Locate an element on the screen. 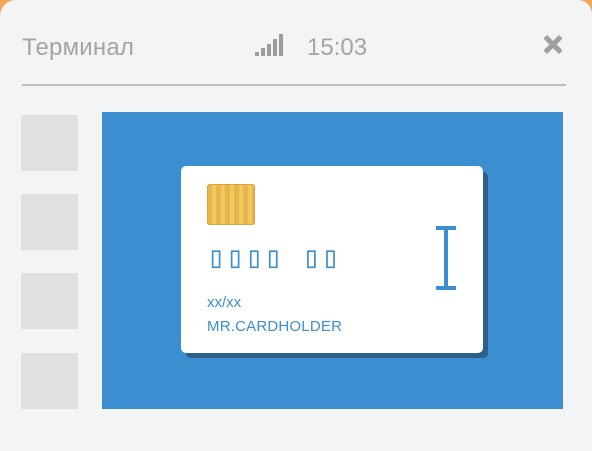  text-cursor-icon is located at coordinates (446, 258).